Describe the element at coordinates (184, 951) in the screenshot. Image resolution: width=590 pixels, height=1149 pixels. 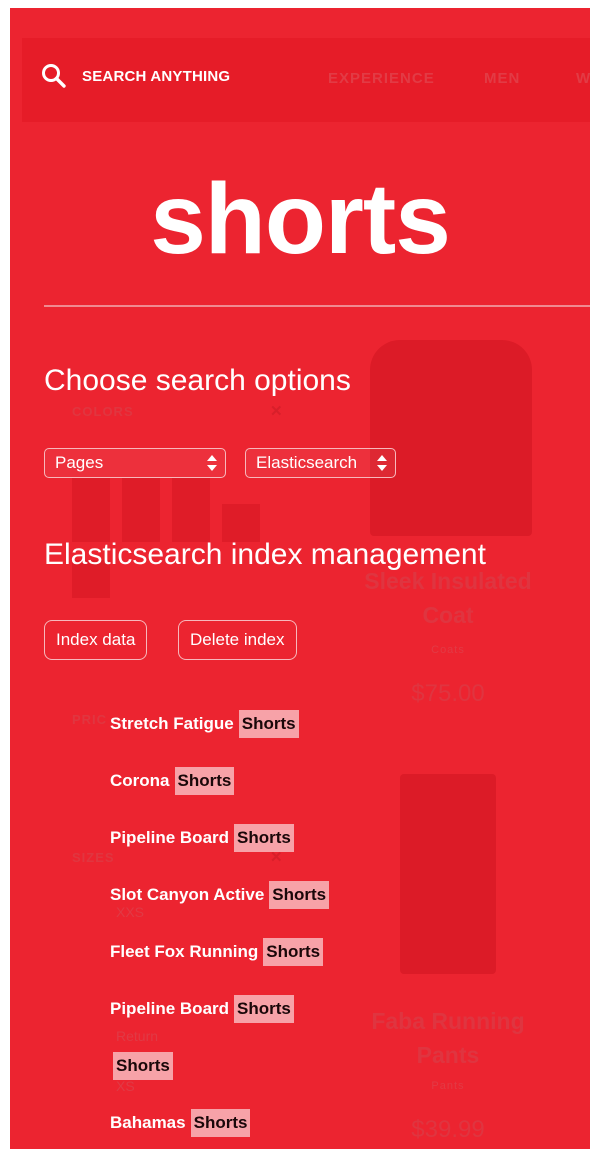
I see `result-title-prefix: Fleet Fox Running` at that location.